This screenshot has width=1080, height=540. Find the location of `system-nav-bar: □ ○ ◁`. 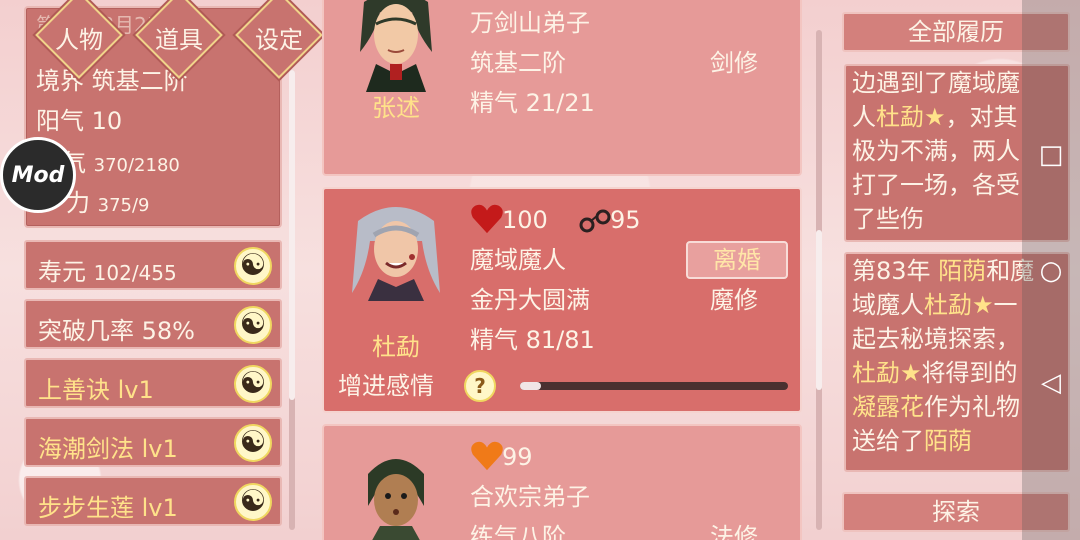

system-nav-bar: □ ○ ◁ is located at coordinates (1051, 270).